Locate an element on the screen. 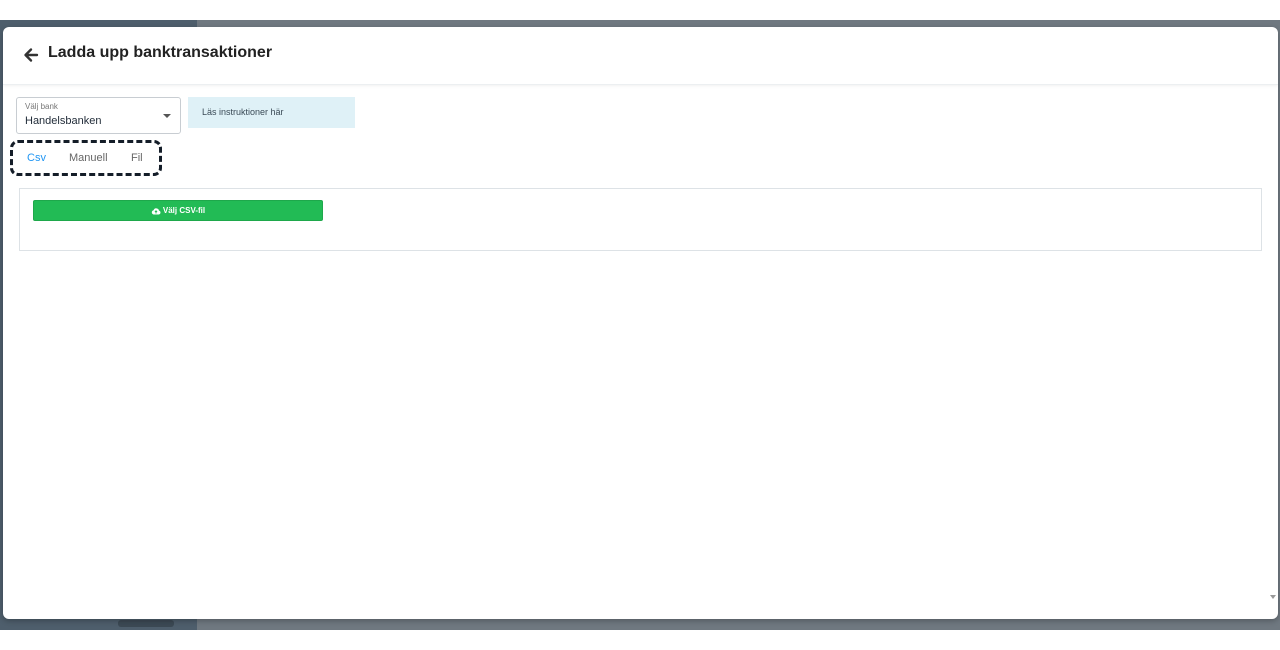 The height and width of the screenshot is (650, 1280). dialog-title: Ladda upp banktransaktioner is located at coordinates (160, 52).